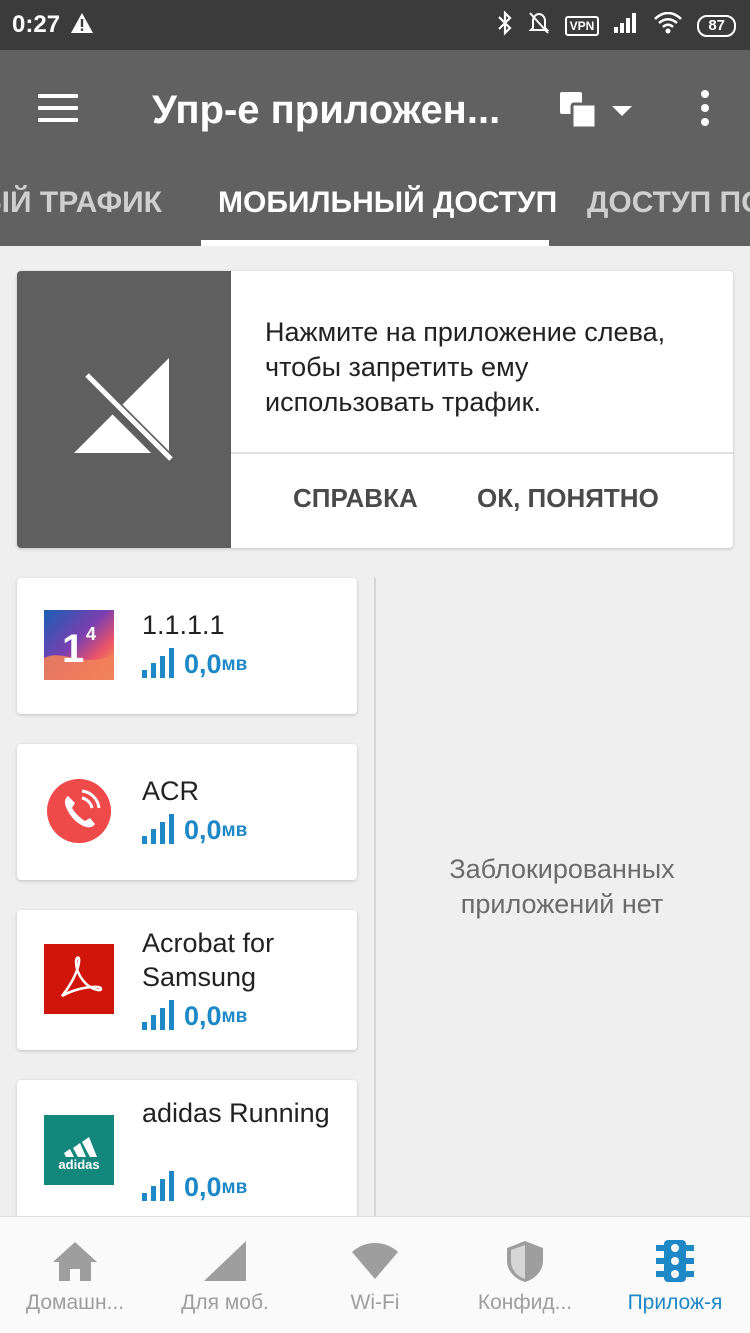 This screenshot has height=1333, width=750. What do you see at coordinates (187, 646) in the screenshot?
I see `app-item-1111: 14 1.1.1.1 0,0 мв` at bounding box center [187, 646].